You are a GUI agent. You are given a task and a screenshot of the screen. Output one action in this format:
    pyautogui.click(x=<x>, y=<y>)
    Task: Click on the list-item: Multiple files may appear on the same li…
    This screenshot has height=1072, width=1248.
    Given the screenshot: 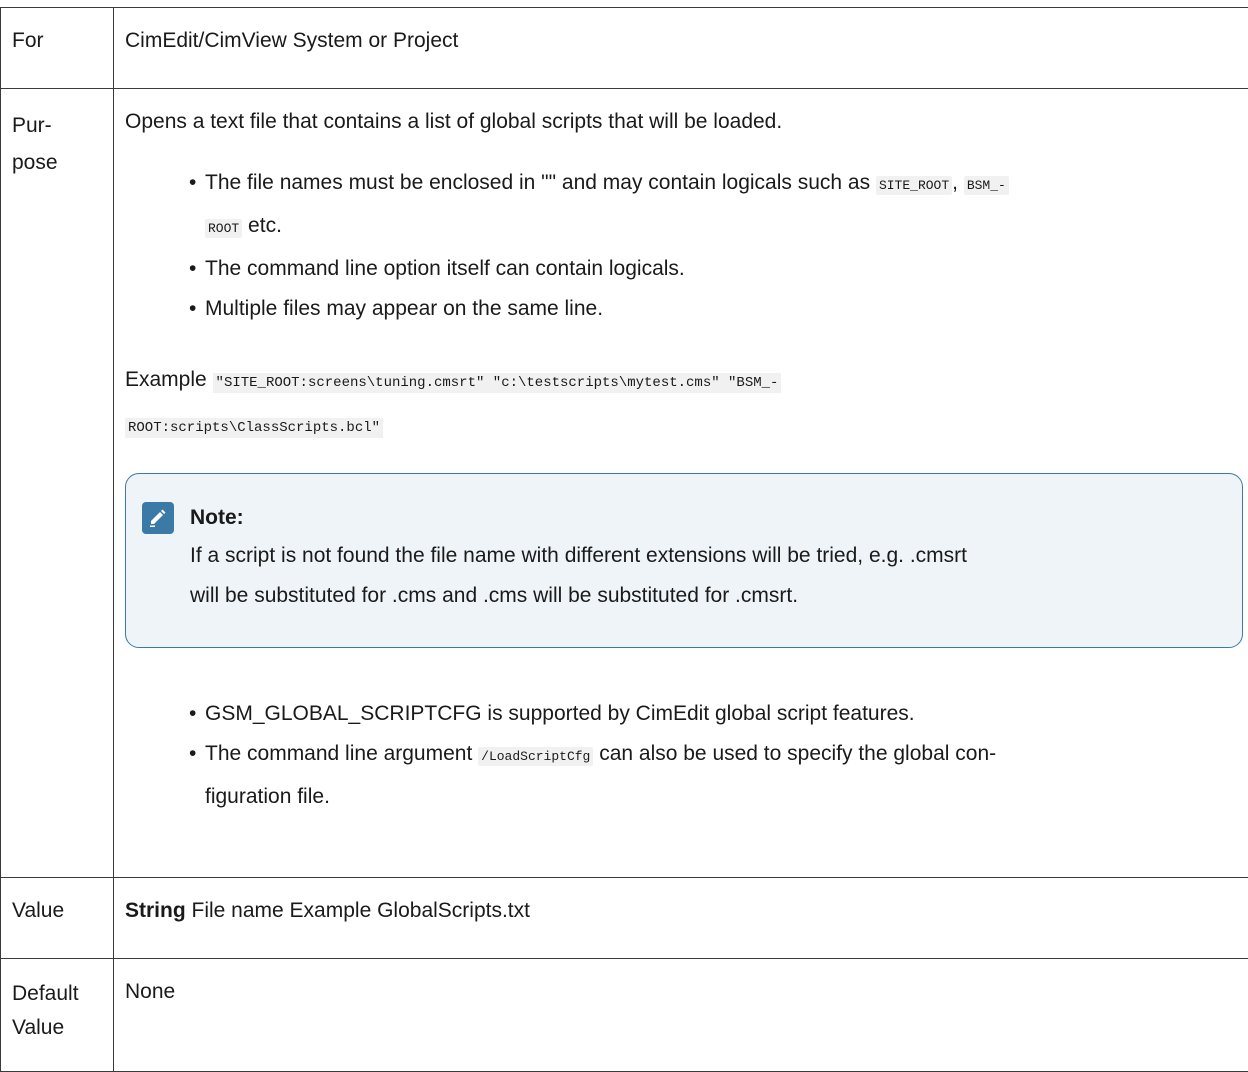 What is the action you would take?
    pyautogui.click(x=714, y=309)
    